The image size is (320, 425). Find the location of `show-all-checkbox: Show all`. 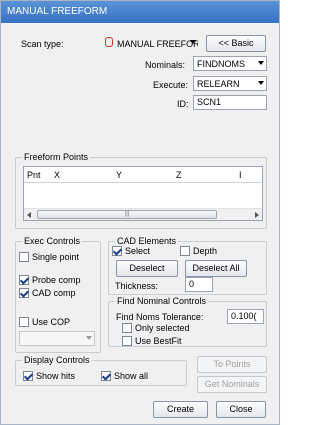

show-all-checkbox: Show all is located at coordinates (124, 376).